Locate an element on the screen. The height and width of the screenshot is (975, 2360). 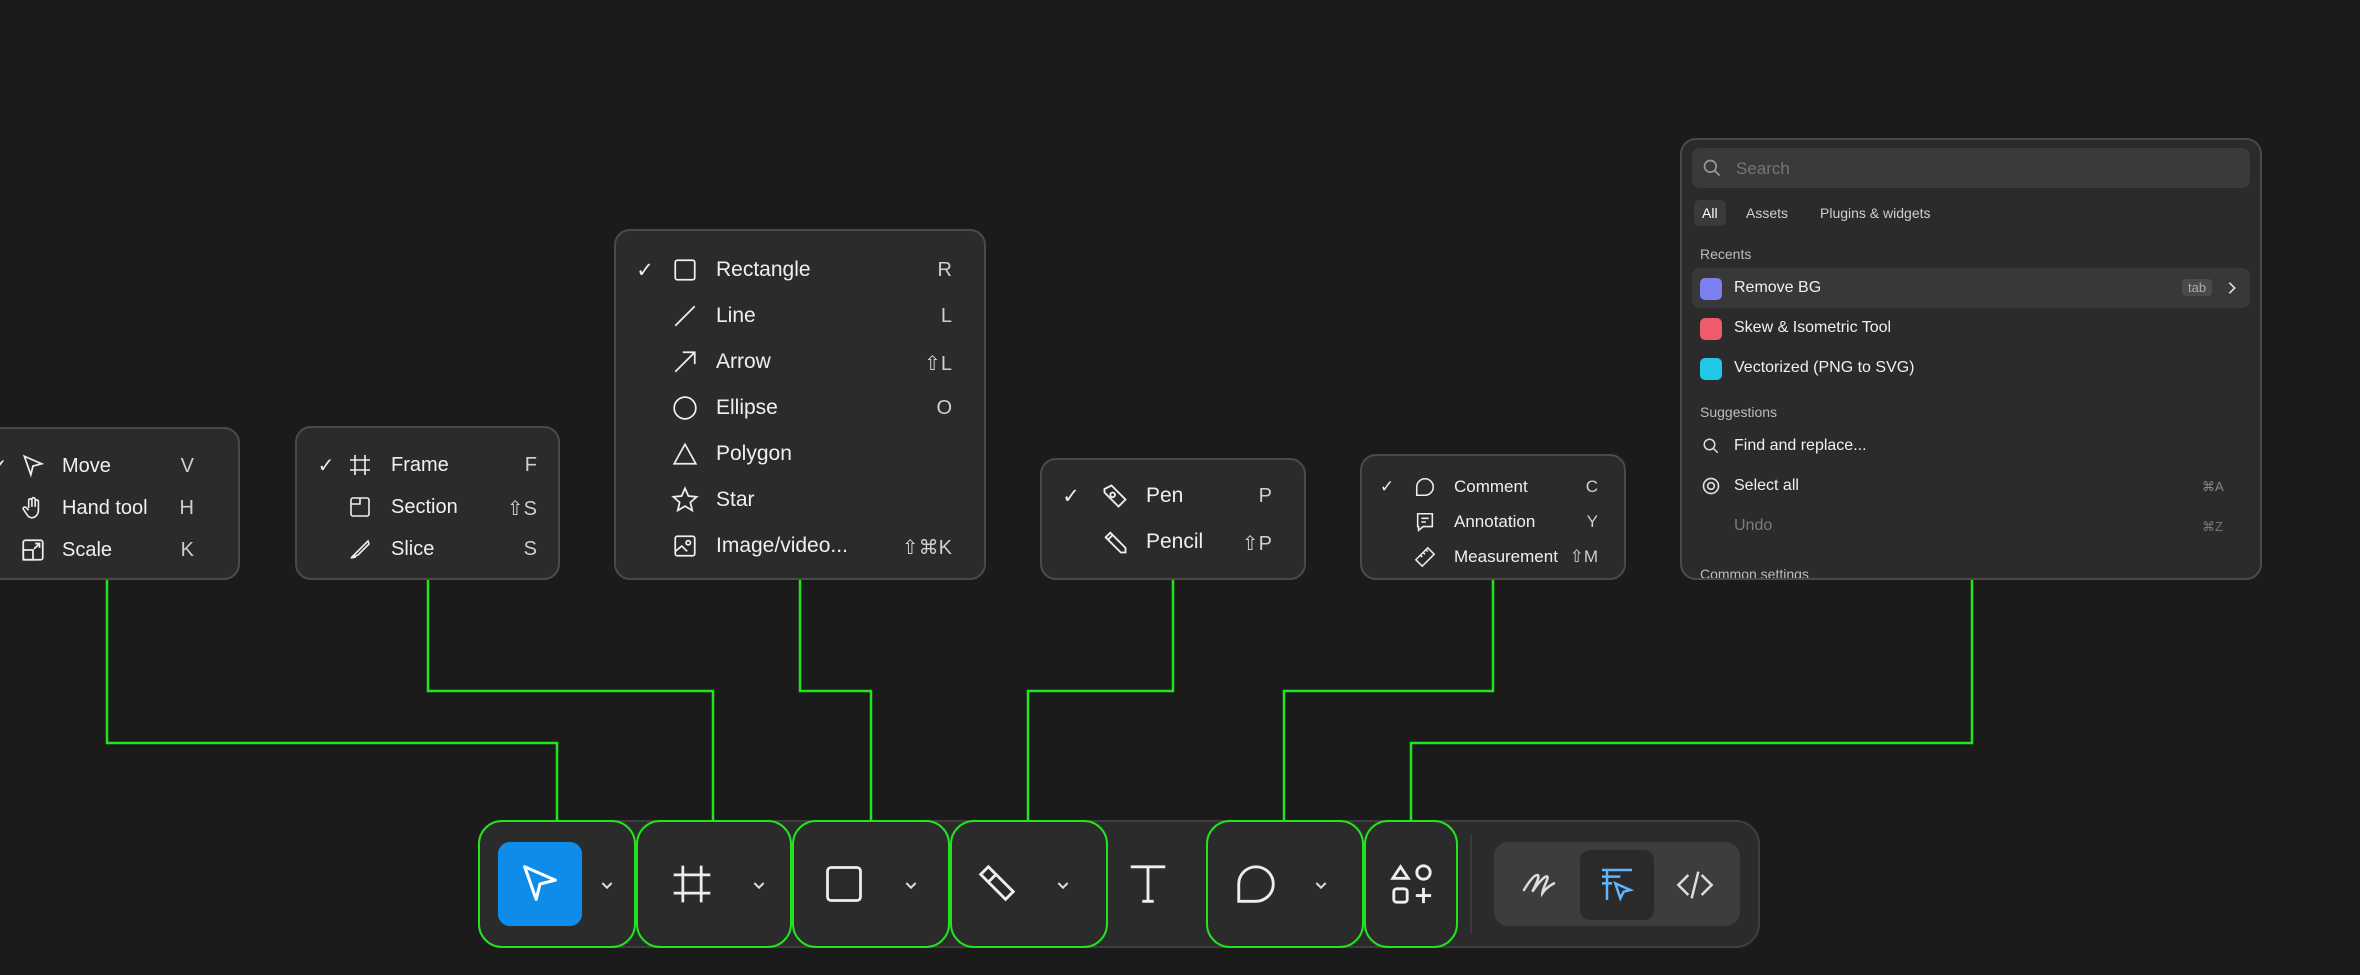
design-icon is located at coordinates (1617, 885).